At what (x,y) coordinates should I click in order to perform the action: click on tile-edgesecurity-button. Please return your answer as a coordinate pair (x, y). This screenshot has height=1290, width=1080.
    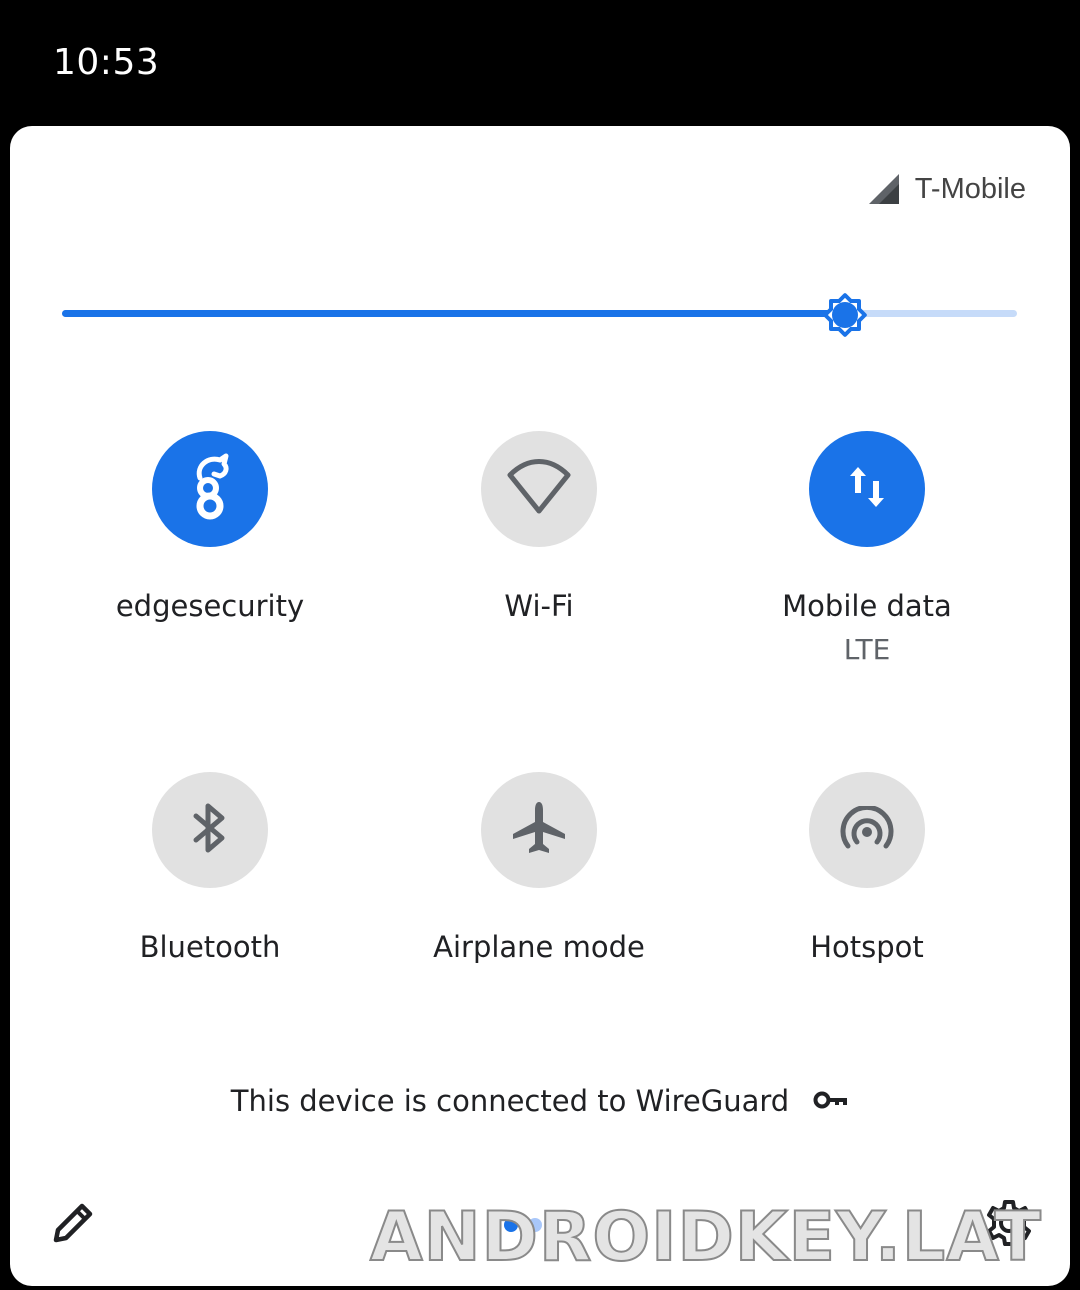
    Looking at the image, I should click on (210, 489).